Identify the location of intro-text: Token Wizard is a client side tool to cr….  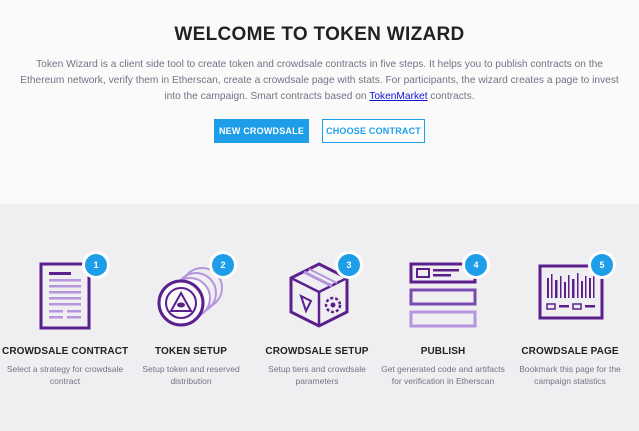
(319, 80).